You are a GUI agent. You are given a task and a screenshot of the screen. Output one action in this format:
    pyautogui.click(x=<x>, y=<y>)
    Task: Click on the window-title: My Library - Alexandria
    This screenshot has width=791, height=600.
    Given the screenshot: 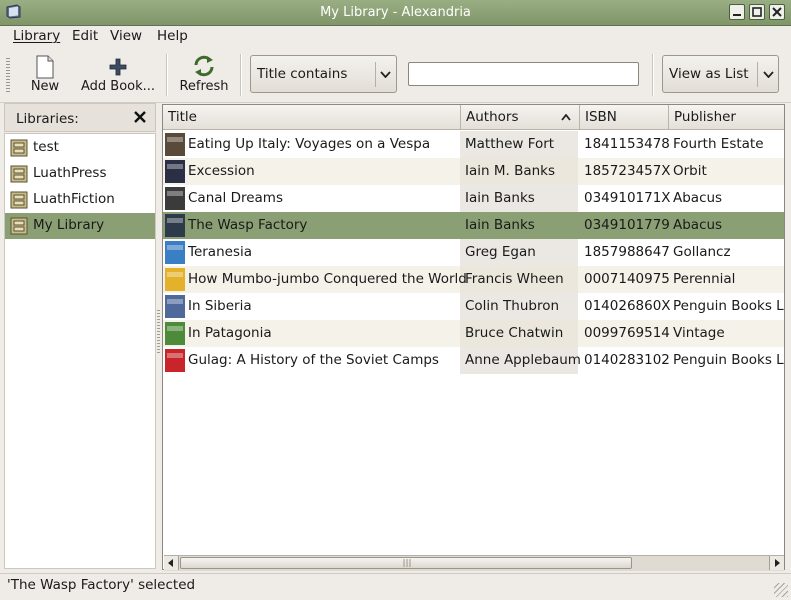 What is the action you would take?
    pyautogui.click(x=395, y=12)
    